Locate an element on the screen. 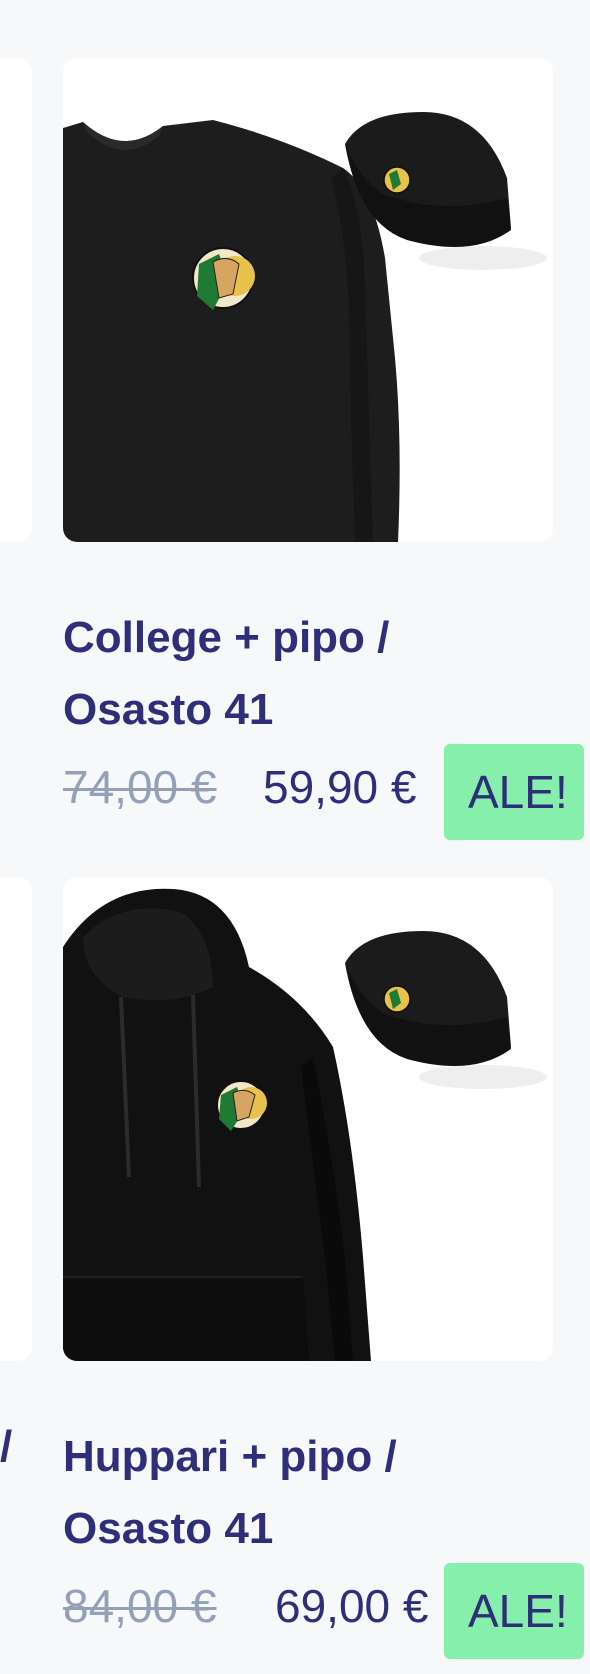 The image size is (590, 1674). price-row: 74,00 € 59,90 € ALE! is located at coordinates (323, 792).